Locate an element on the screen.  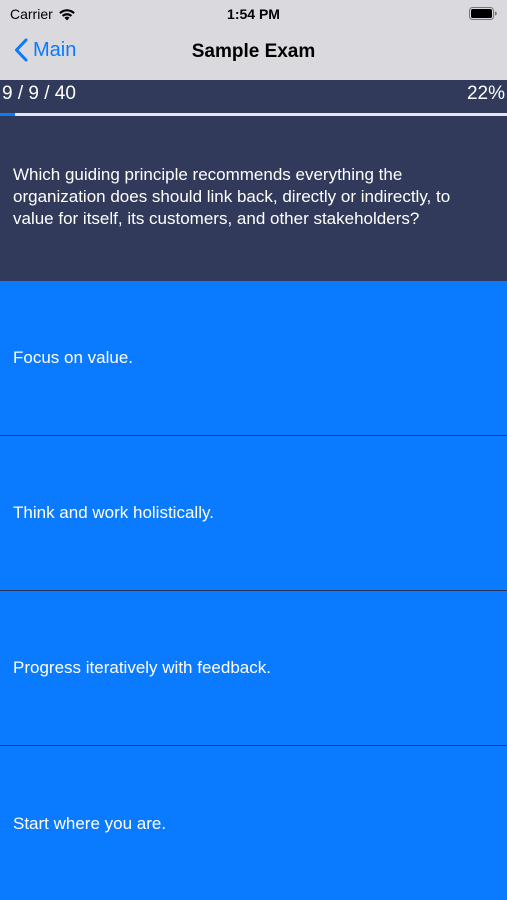
status-bar: Carrier 1:54 PM is located at coordinates (253, 14).